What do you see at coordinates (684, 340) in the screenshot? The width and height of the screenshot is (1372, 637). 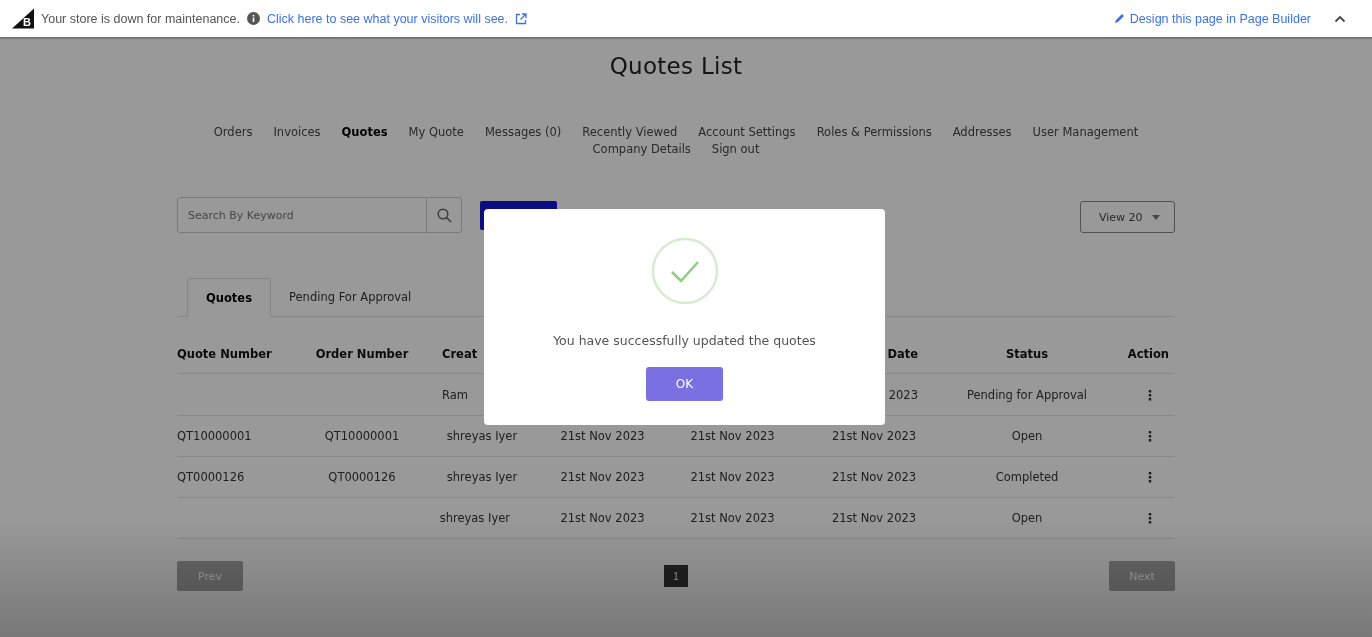 I see `dialog-message: You have successfully updated the quotes` at bounding box center [684, 340].